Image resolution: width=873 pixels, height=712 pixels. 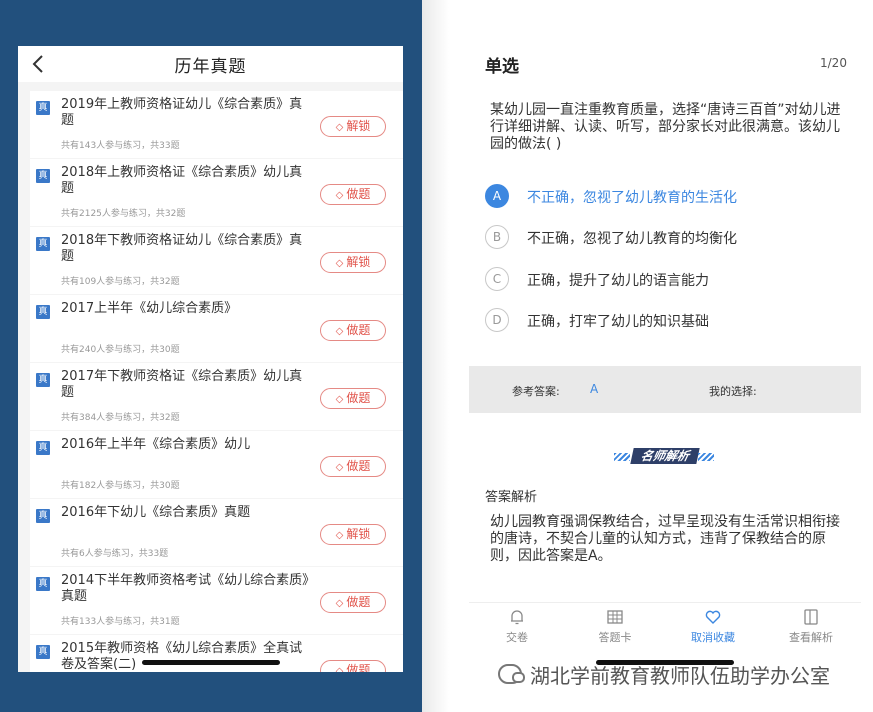 I want to click on option-letter: D, so click(x=497, y=320).